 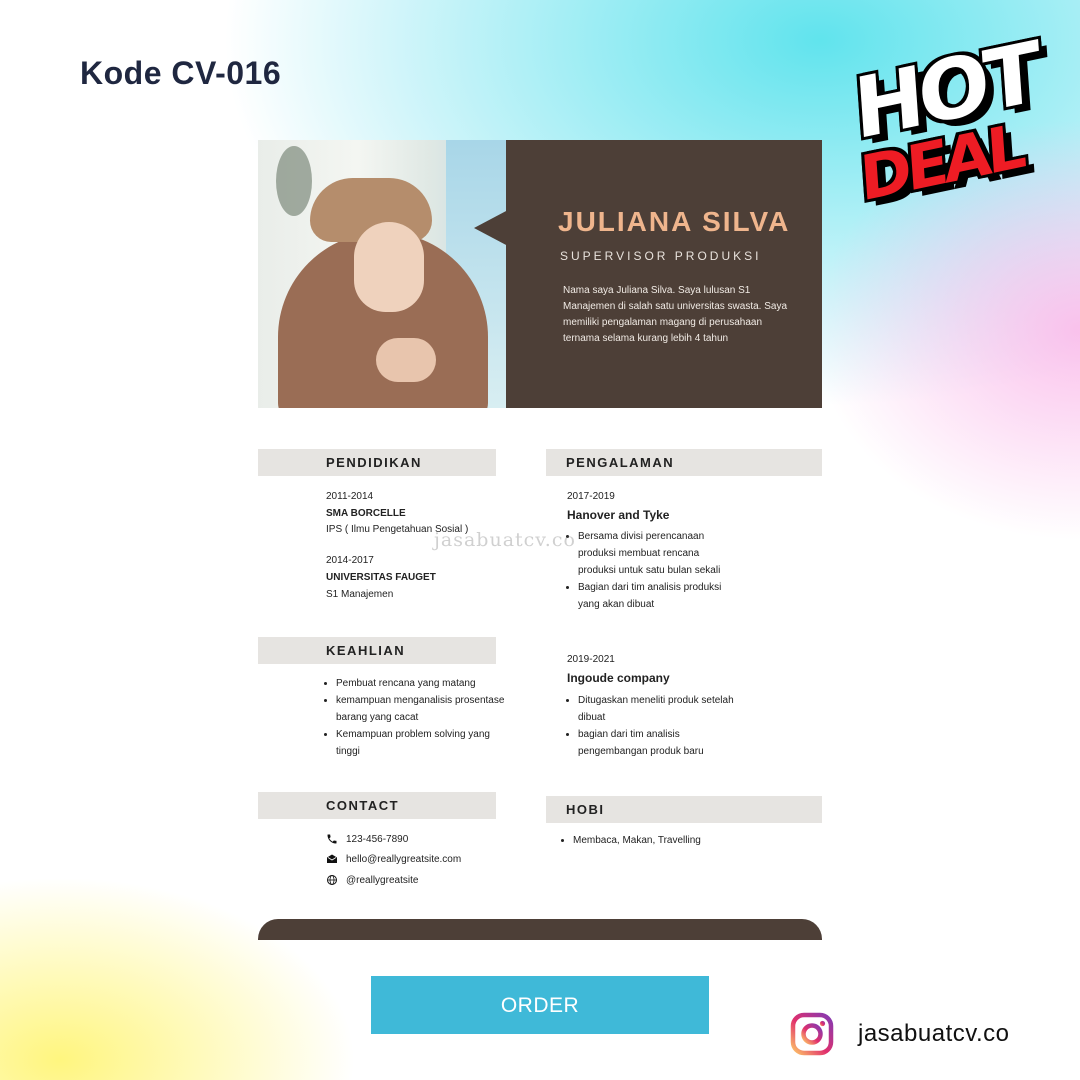 What do you see at coordinates (366, 513) in the screenshot?
I see `edu-school-1: SMA BORCELLE` at bounding box center [366, 513].